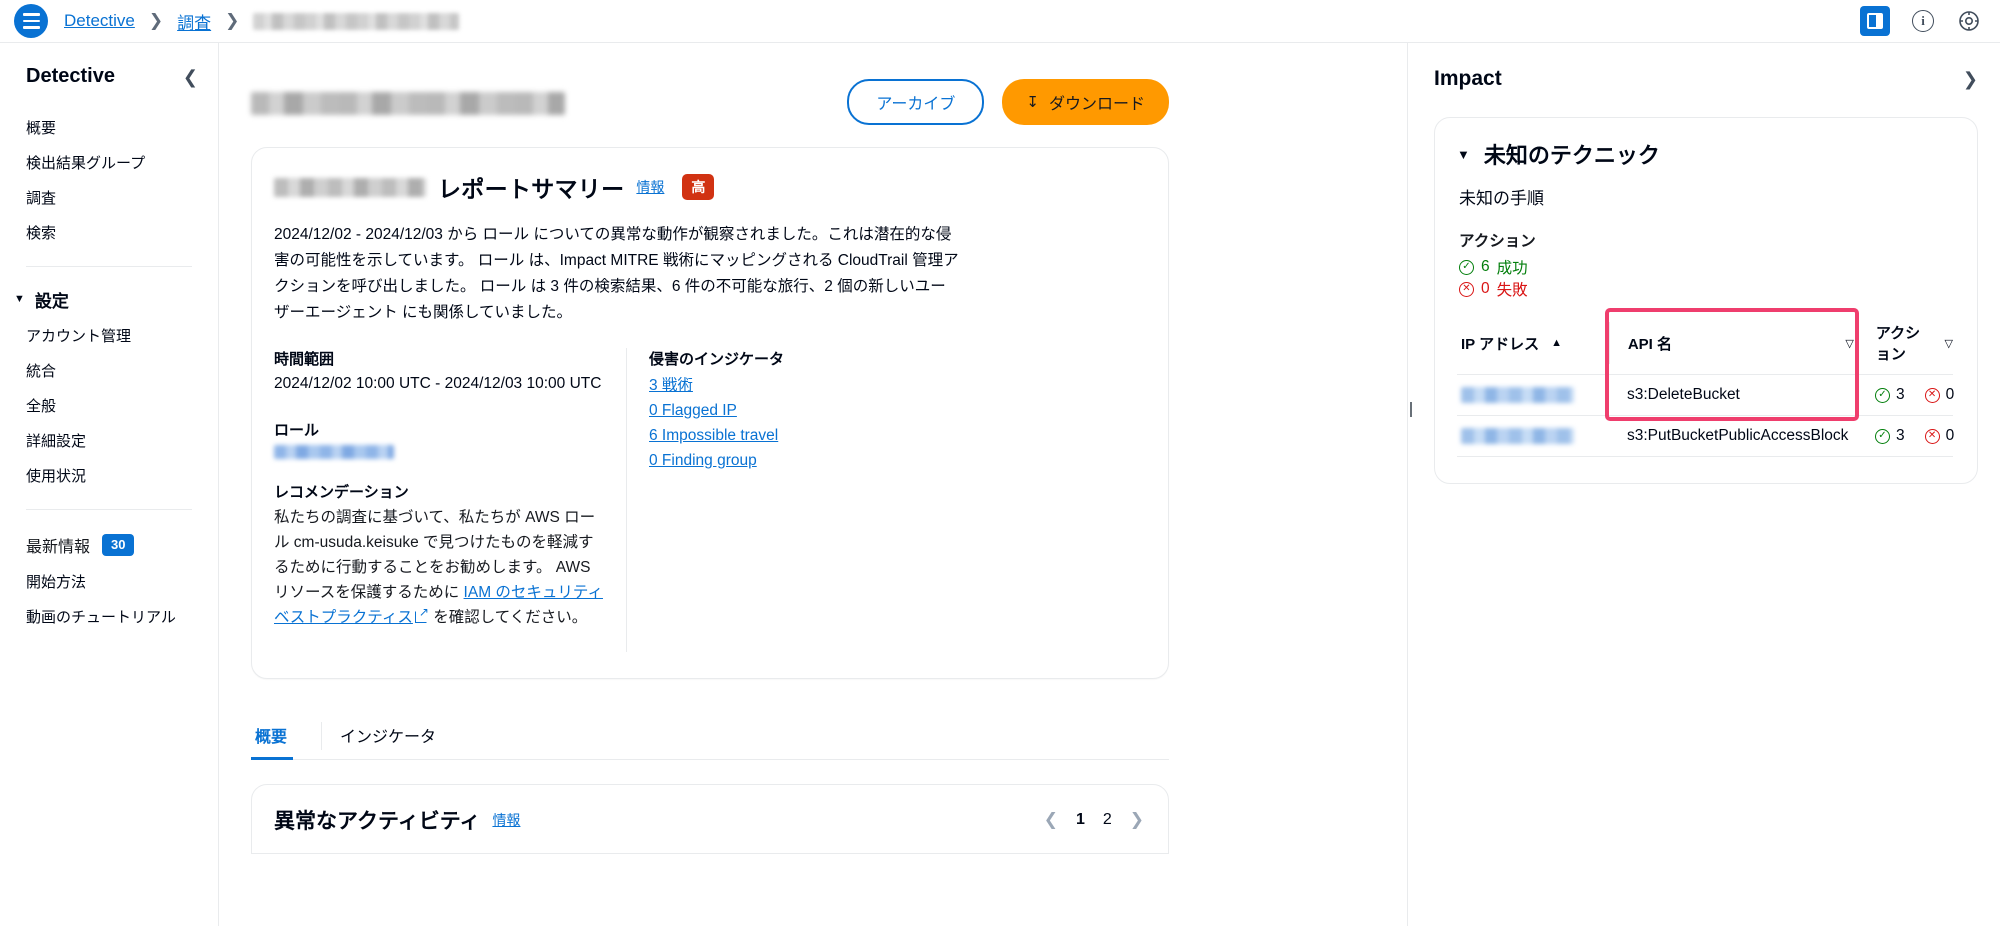 This screenshot has width=2000, height=926. Describe the element at coordinates (1900, 435) in the screenshot. I see `row-success-value: 3` at that location.